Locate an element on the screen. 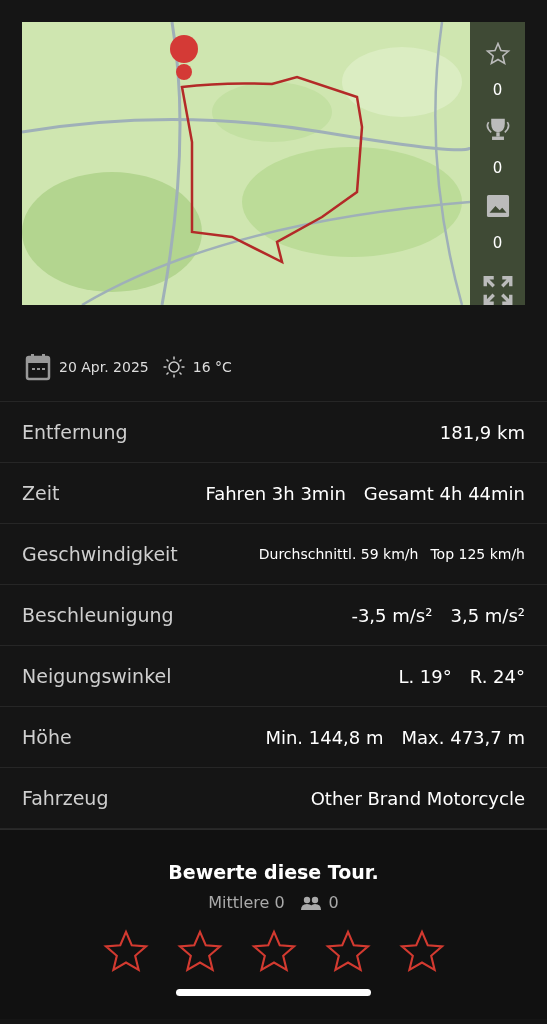  people-icon is located at coordinates (310, 902).